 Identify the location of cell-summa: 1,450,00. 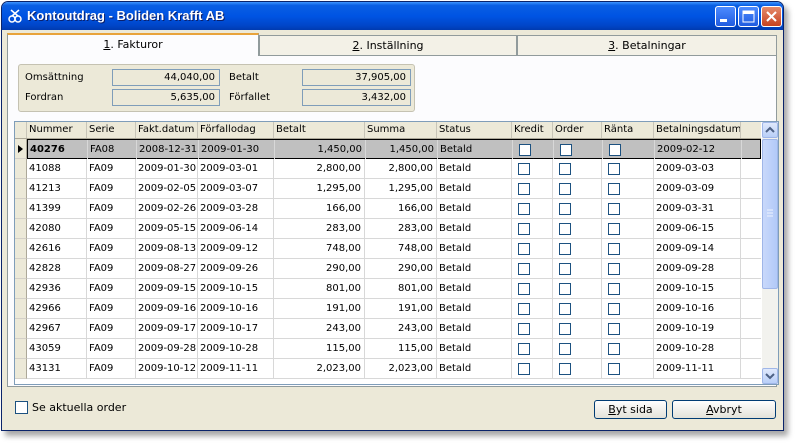
(402, 149).